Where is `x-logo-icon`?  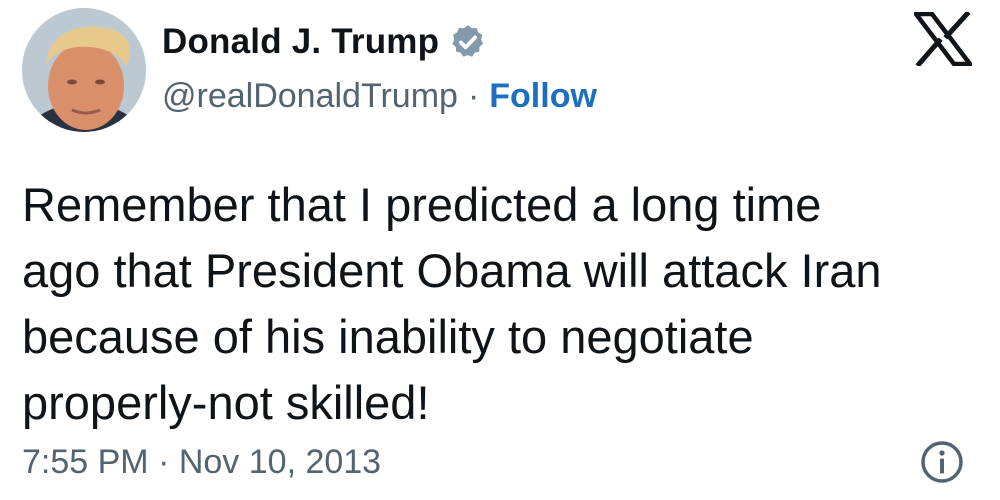 x-logo-icon is located at coordinates (943, 39).